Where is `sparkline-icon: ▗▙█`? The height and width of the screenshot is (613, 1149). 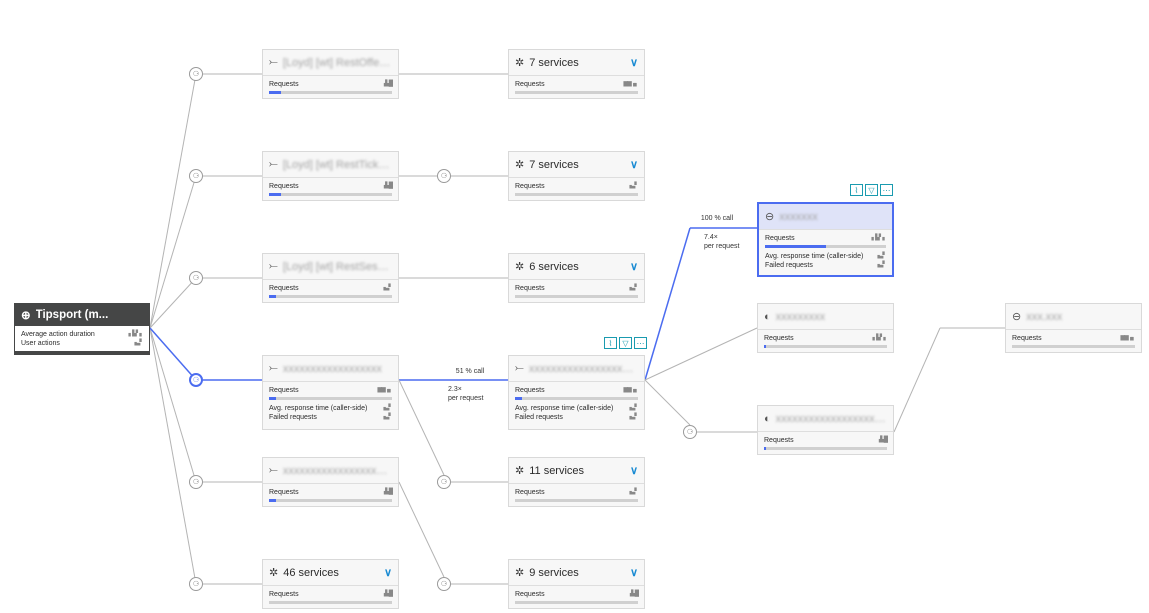
sparkline-icon: ▗▙█ is located at coordinates (633, 594).